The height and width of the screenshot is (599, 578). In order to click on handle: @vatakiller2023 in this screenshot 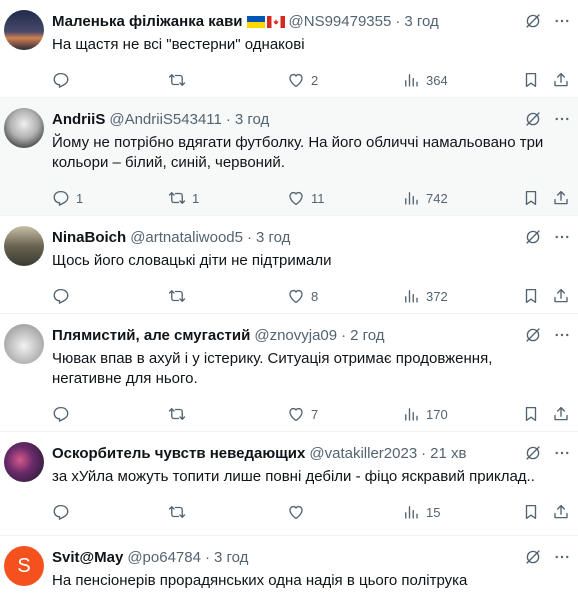, I will do `click(363, 453)`.